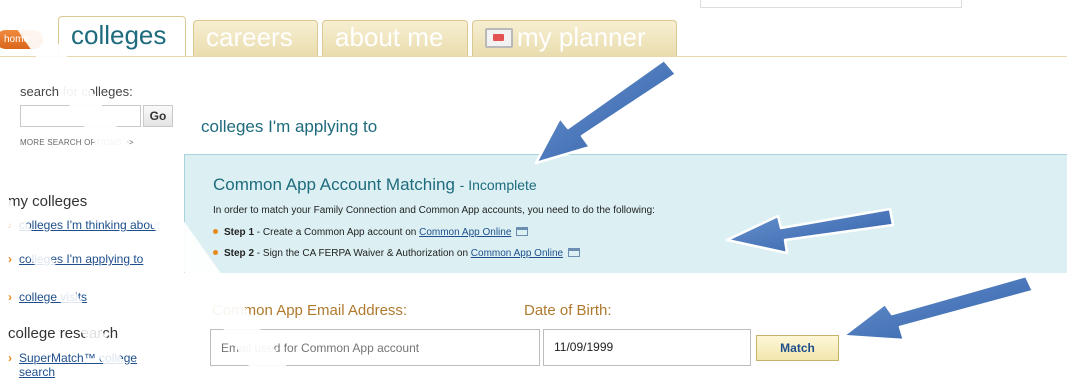 The width and height of the screenshot is (1067, 385). Describe the element at coordinates (122, 36) in the screenshot. I see `tab-colleges: colleges` at that location.